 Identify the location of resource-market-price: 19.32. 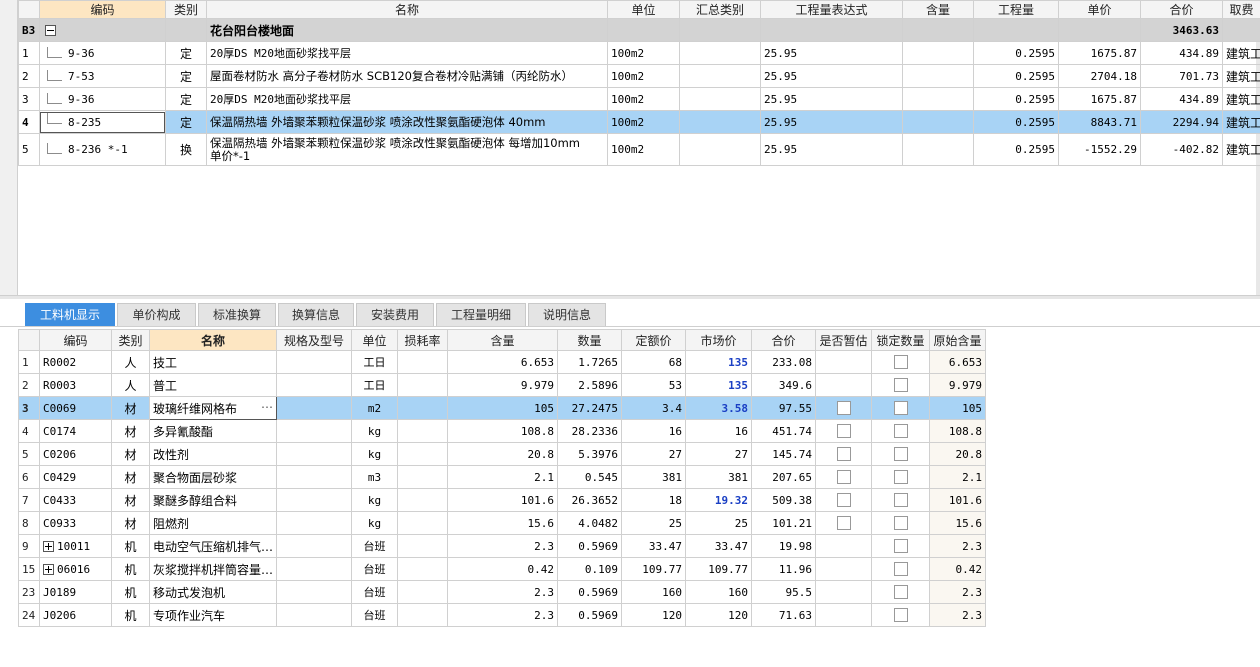
(719, 500).